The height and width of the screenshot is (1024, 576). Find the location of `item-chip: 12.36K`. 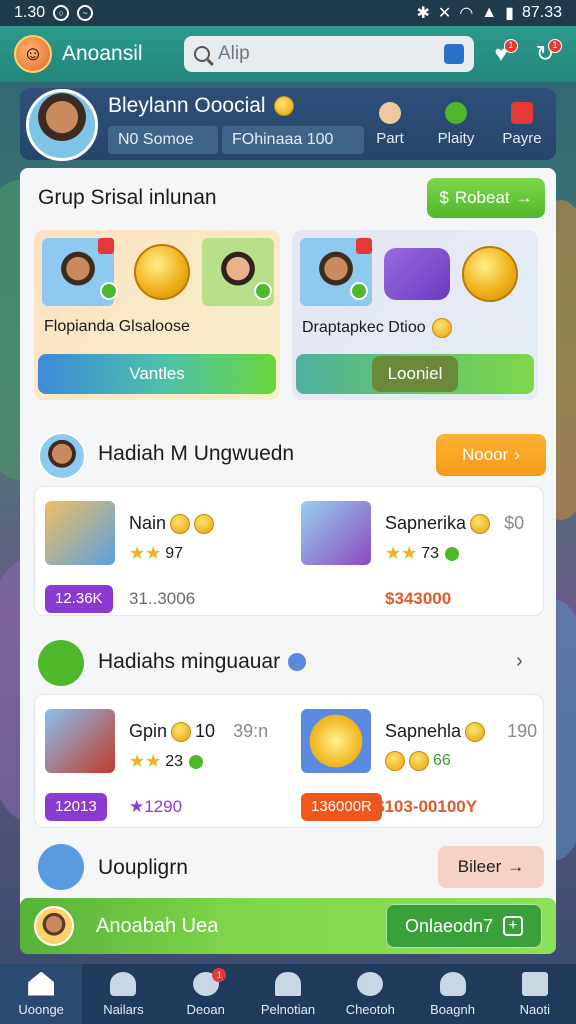

item-chip: 12.36K is located at coordinates (79, 599).